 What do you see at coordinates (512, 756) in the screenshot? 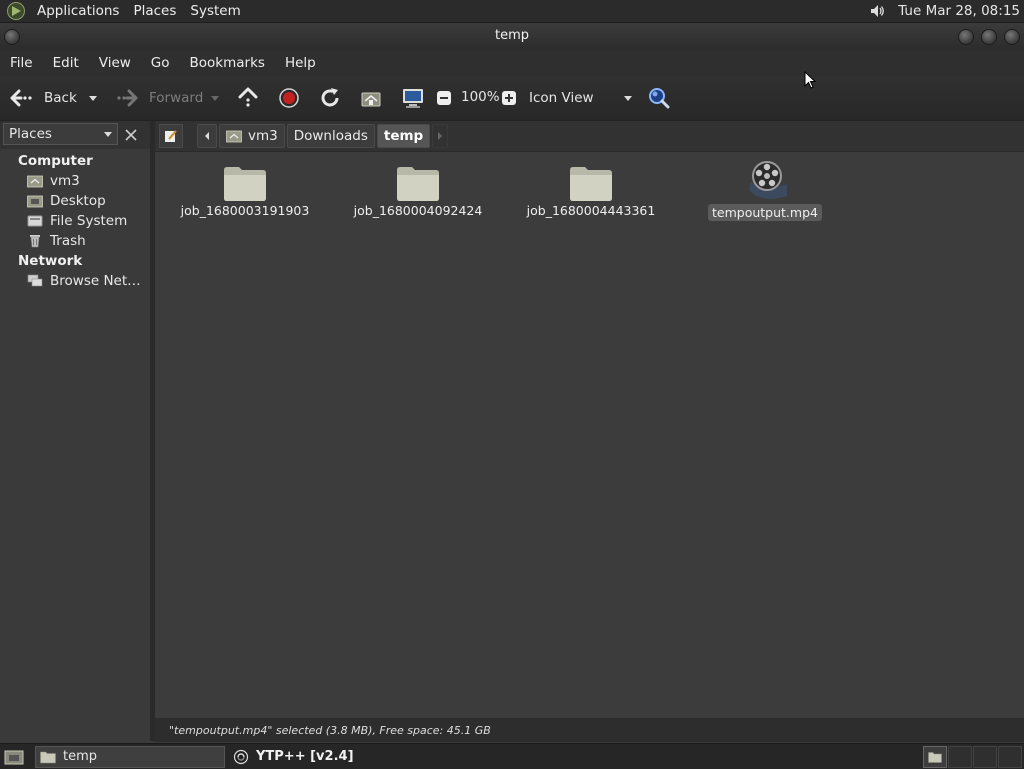
I see `bottom-panel: temp YTP++ [v2.4]` at bounding box center [512, 756].